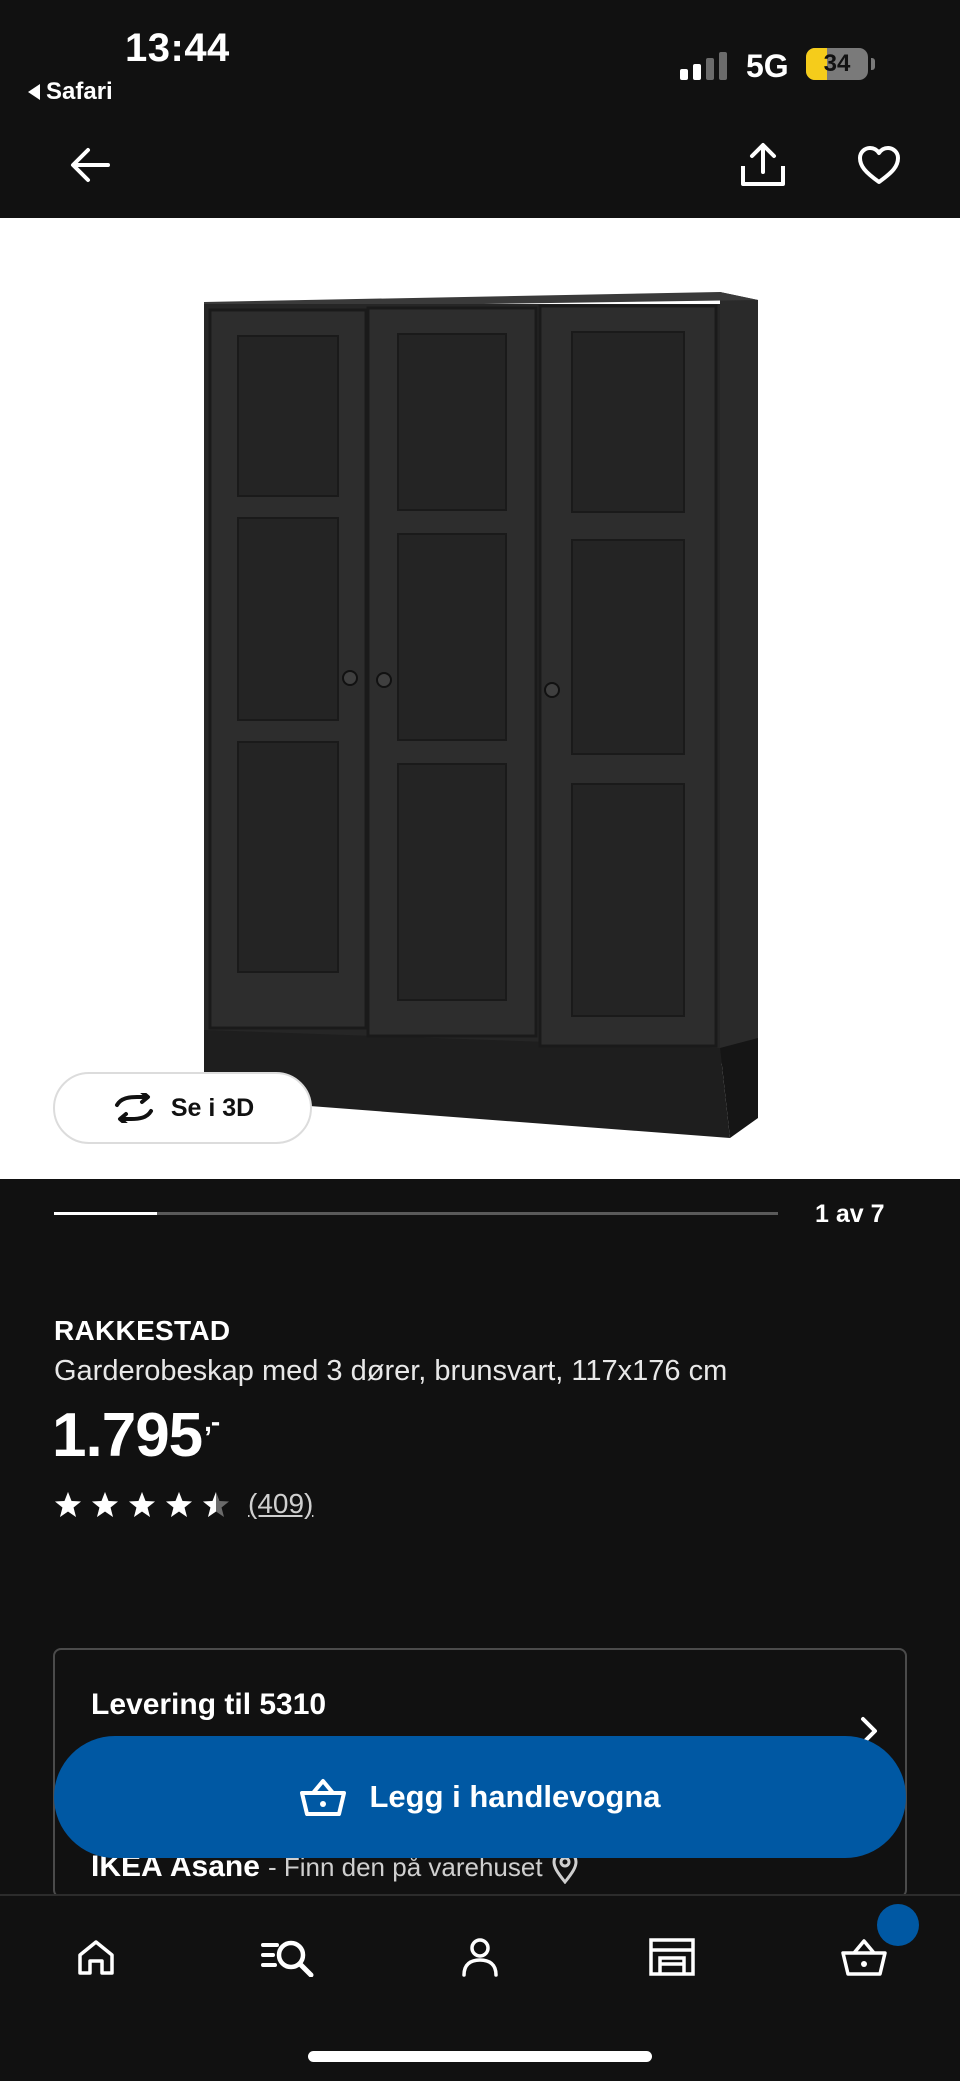  I want to click on arrow-left-icon, so click(90, 165).